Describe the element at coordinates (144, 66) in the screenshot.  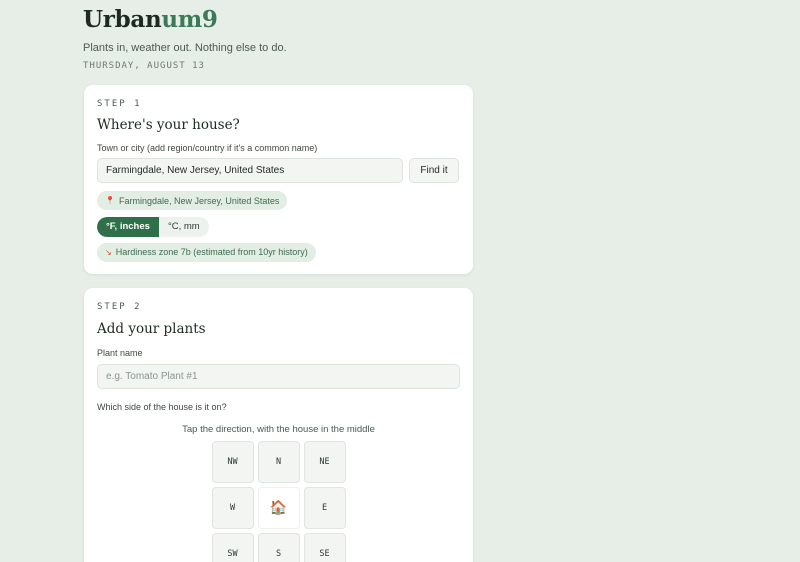
I see `current-date: THURSDAY, AUGUST 13` at that location.